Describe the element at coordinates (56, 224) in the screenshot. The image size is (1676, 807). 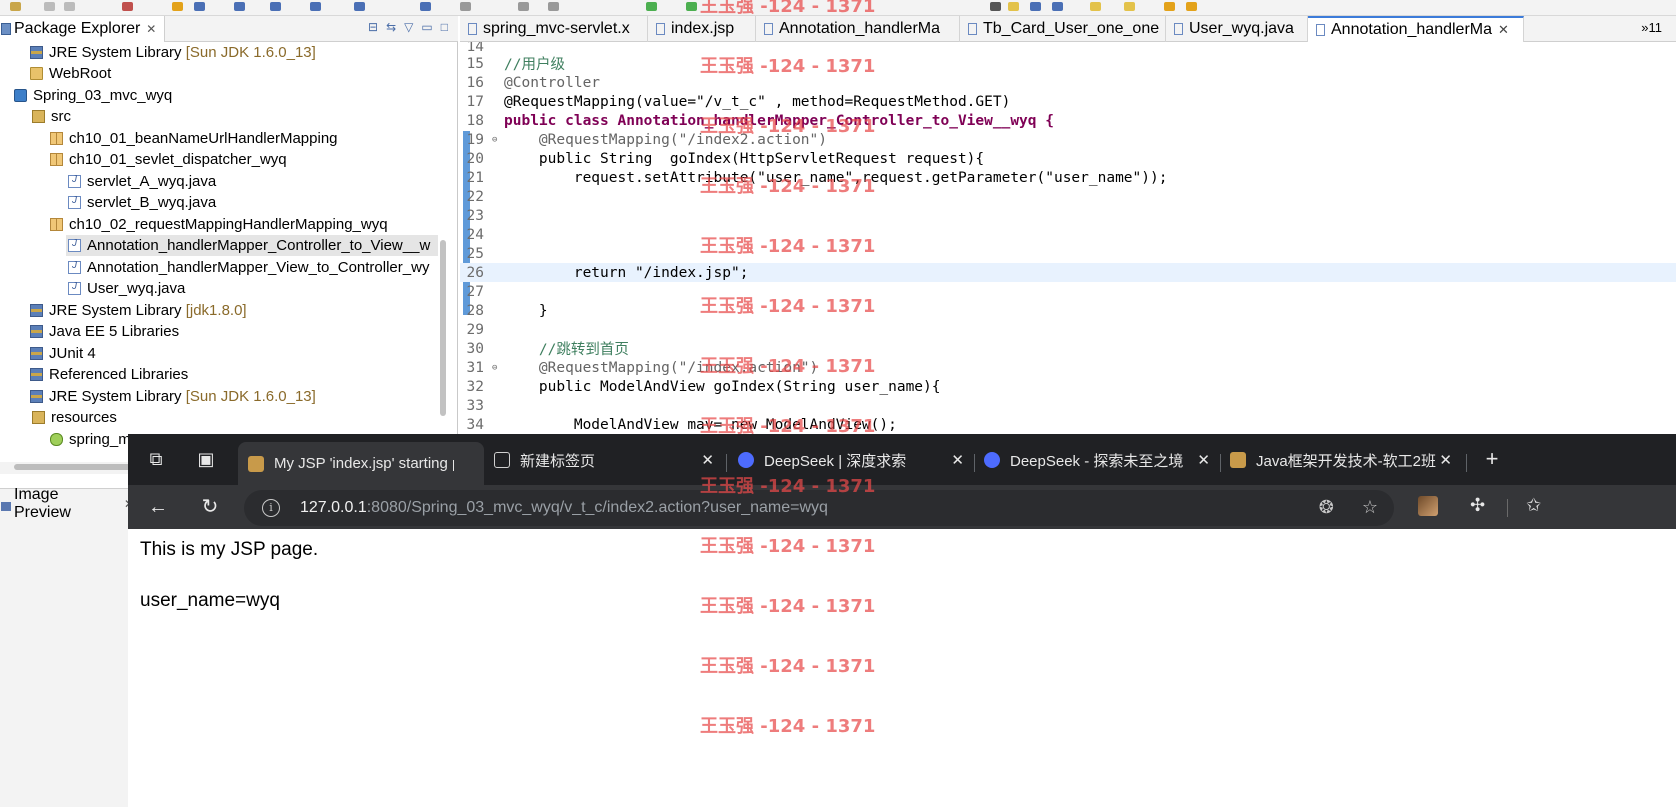
I see `package-icon` at that location.